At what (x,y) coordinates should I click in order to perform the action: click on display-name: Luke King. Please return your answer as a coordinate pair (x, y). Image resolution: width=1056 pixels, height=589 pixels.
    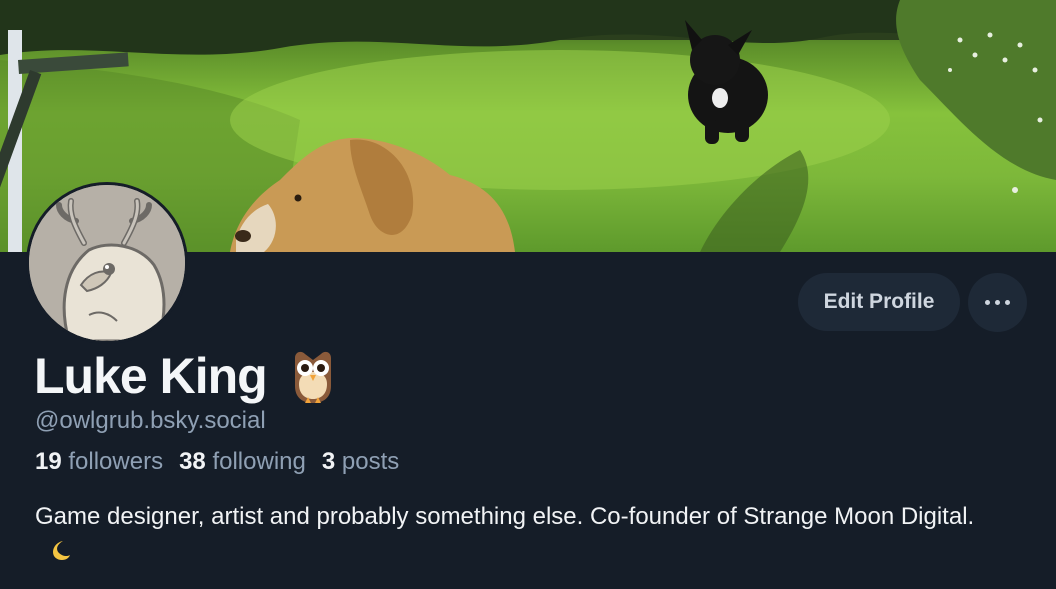
    Looking at the image, I should click on (151, 376).